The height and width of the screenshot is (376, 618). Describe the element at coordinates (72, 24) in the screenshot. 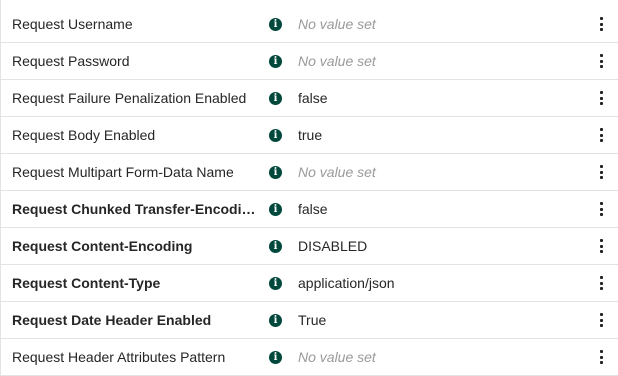

I see `property-name: Request Username` at that location.